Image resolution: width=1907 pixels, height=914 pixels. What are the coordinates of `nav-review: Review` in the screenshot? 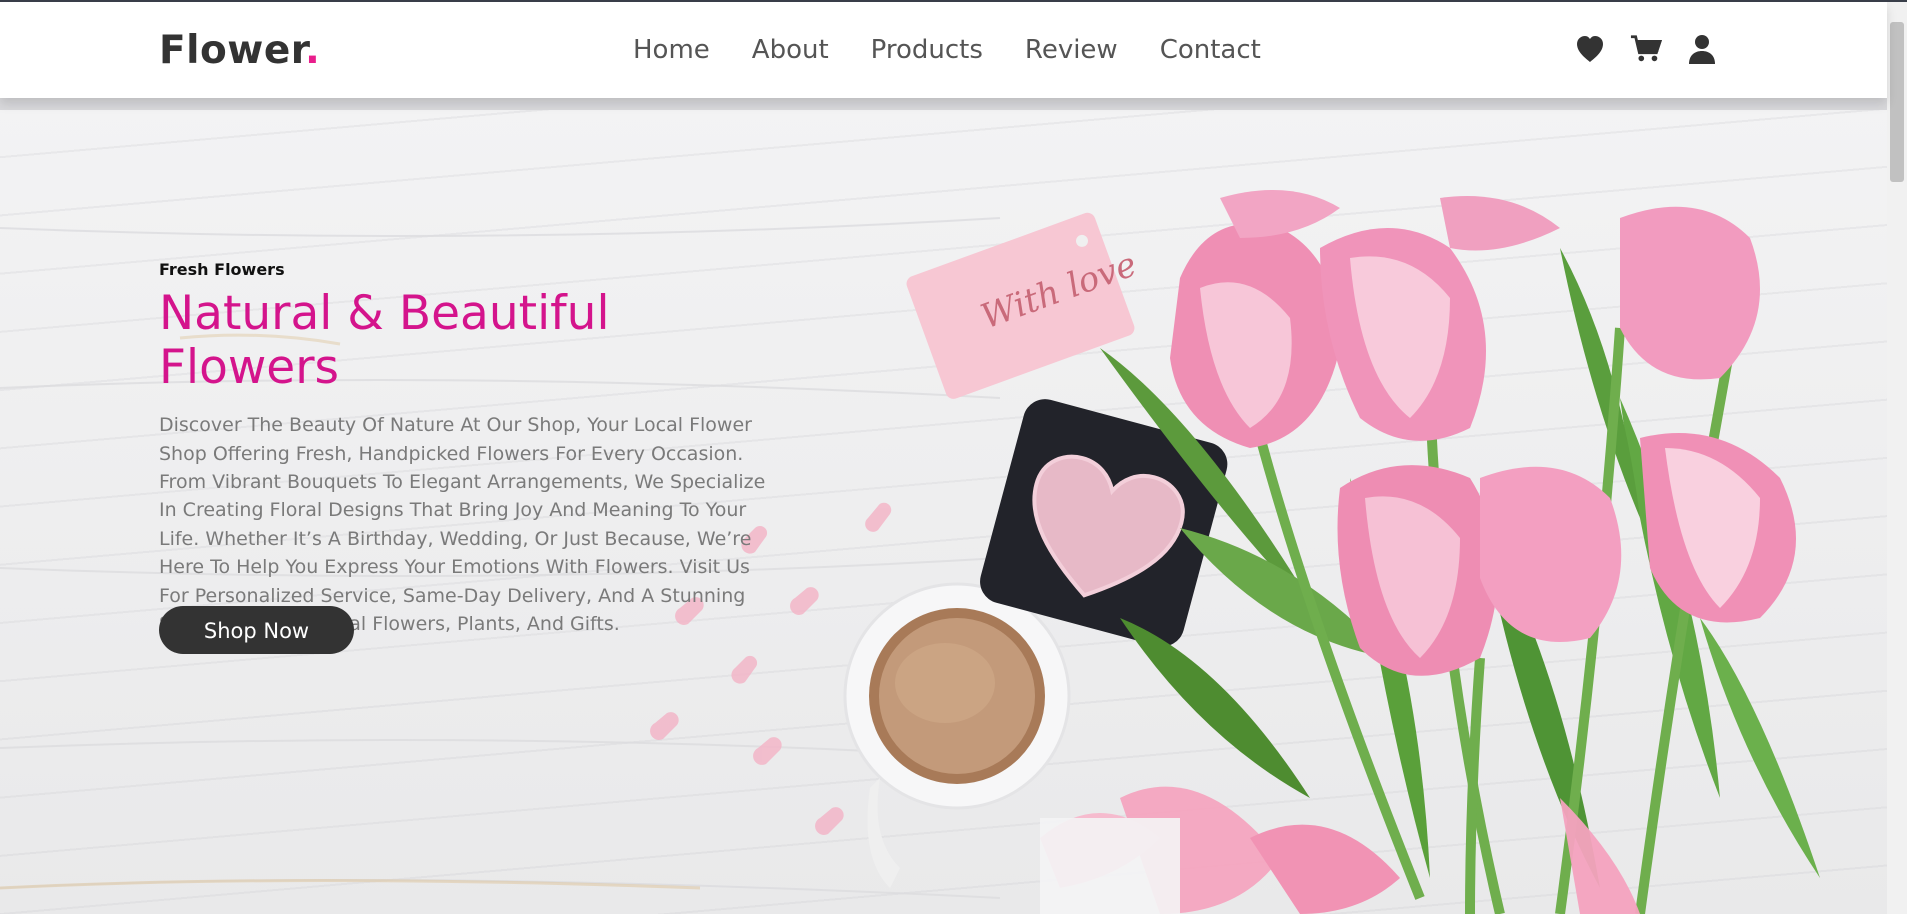 It's located at (1071, 50).